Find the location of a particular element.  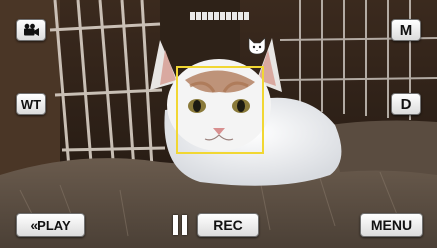

pause-icon is located at coordinates (180, 225).